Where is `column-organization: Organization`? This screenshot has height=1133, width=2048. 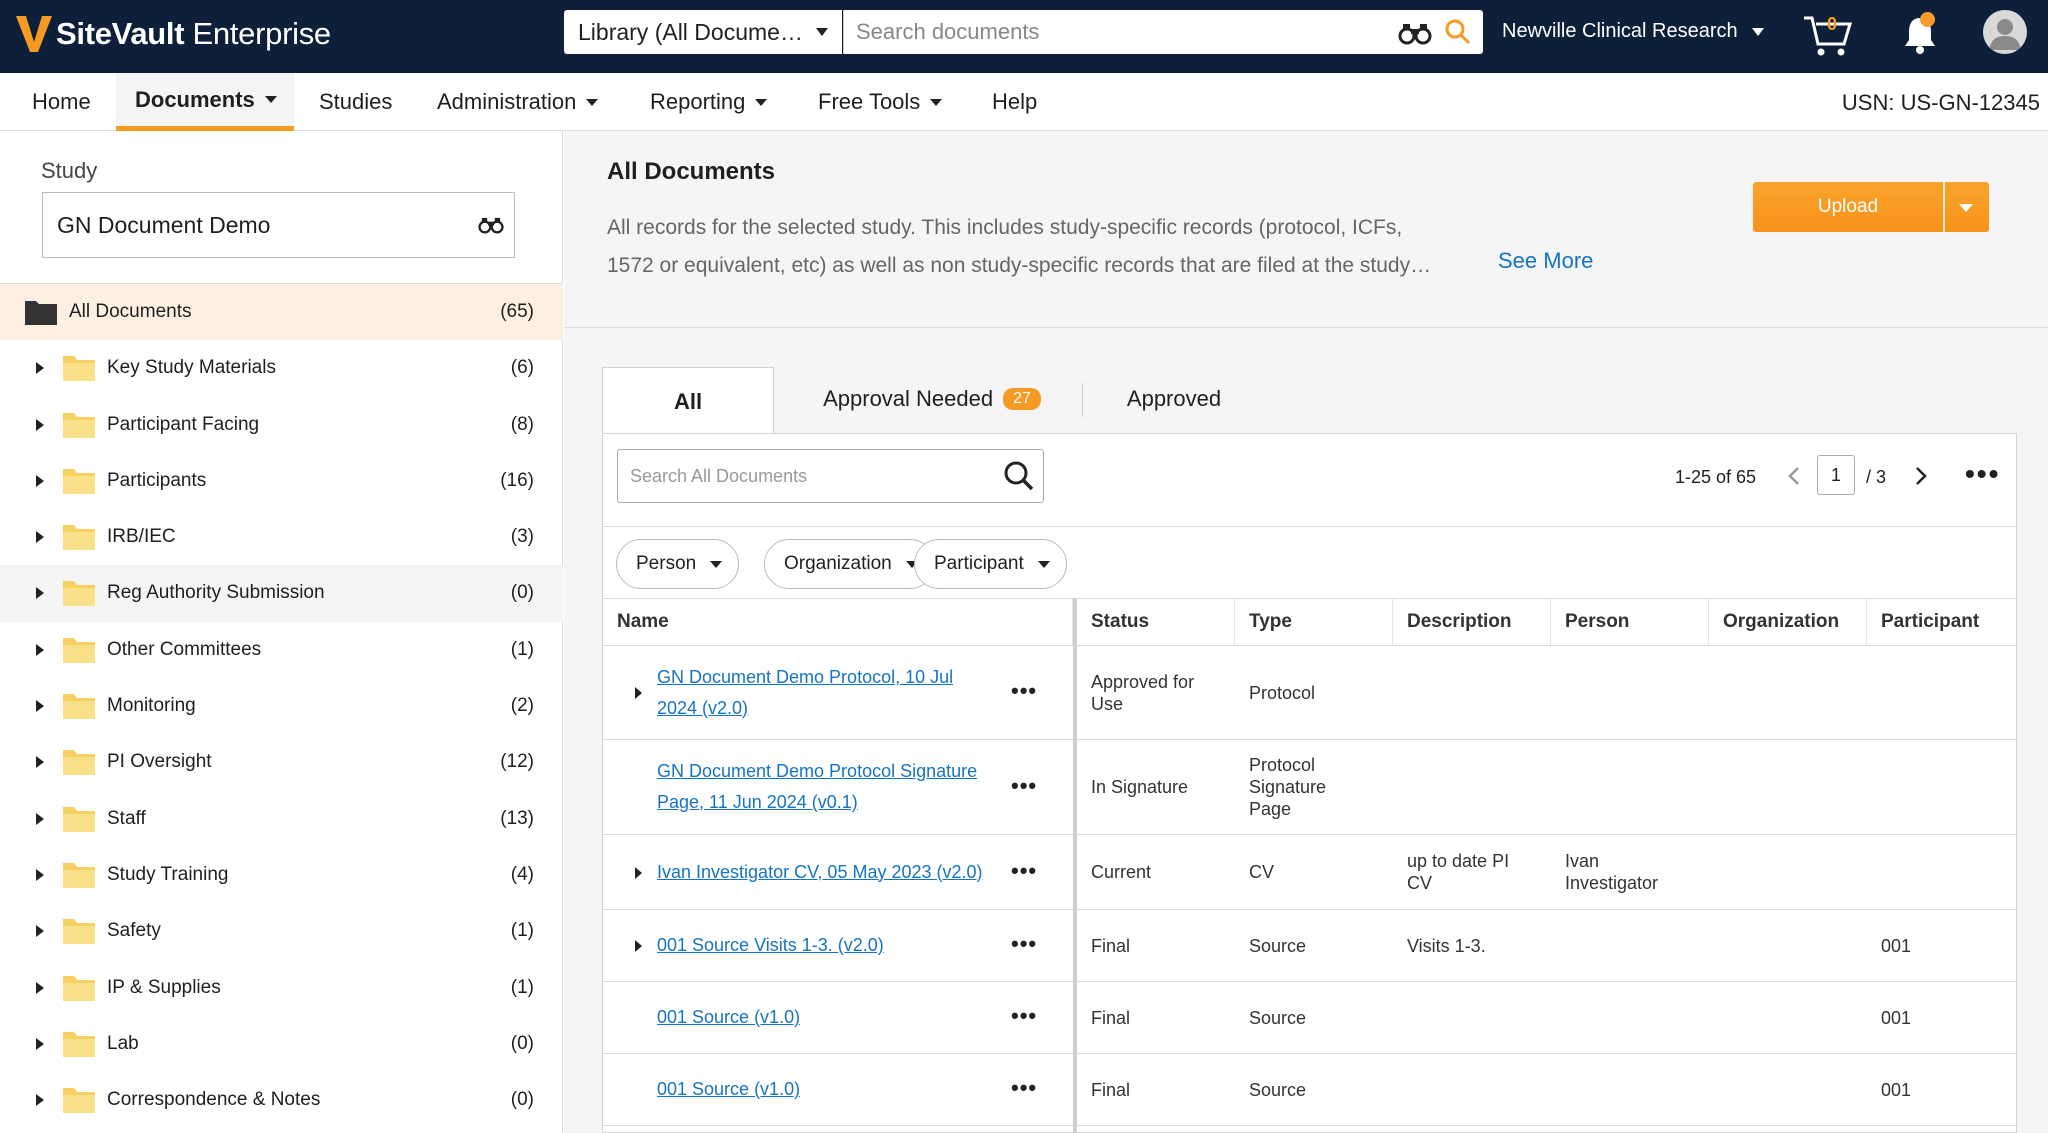
column-organization: Organization is located at coordinates (1788, 622).